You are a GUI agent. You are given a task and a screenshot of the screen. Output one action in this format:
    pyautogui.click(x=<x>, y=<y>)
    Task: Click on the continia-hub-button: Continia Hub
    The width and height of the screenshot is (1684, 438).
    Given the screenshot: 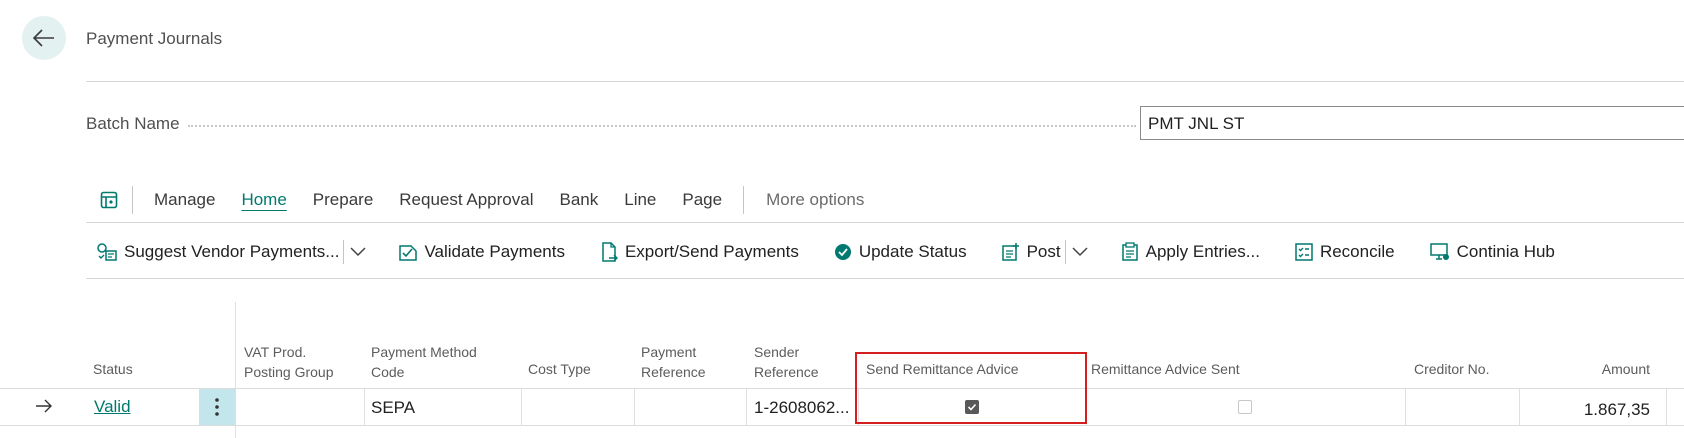 What is the action you would take?
    pyautogui.click(x=1492, y=252)
    